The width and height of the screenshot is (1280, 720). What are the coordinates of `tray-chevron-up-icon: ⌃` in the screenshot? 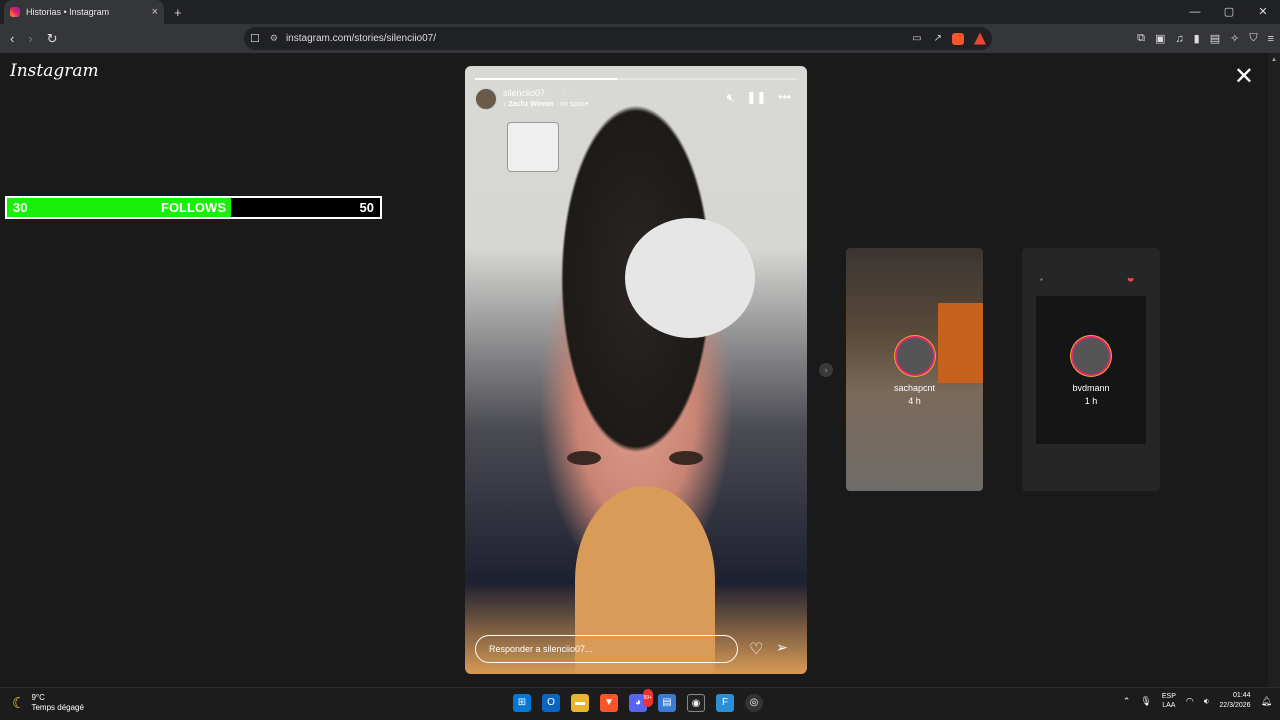 It's located at (1127, 701).